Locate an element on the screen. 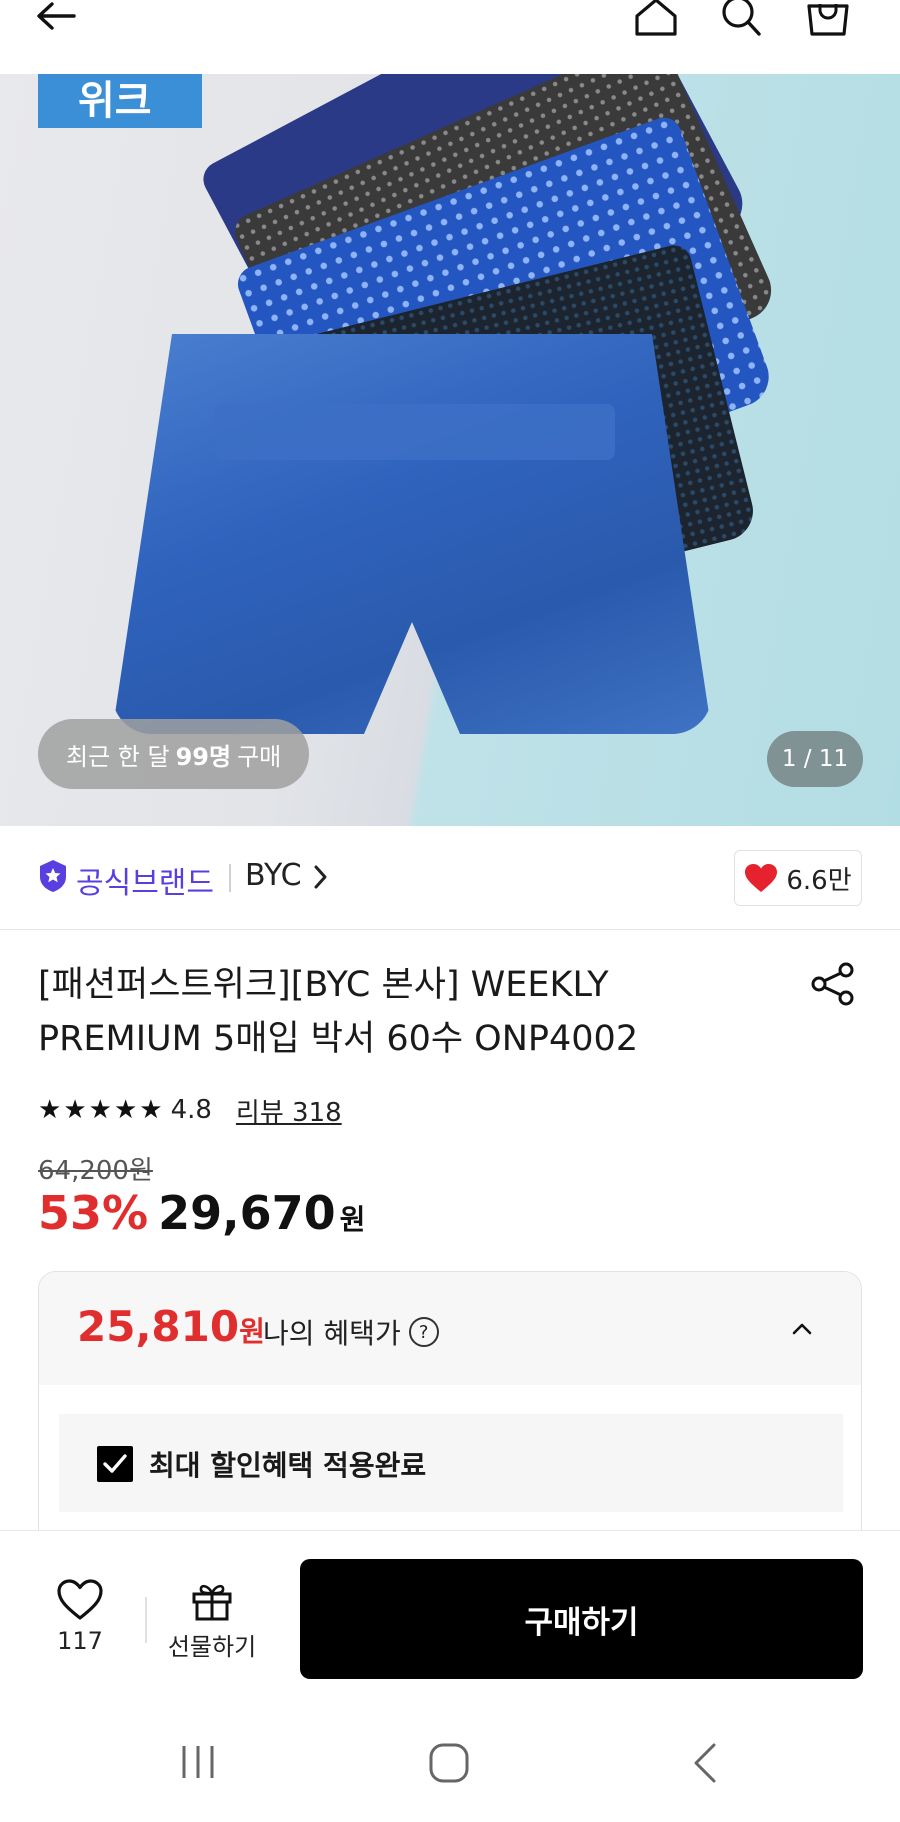 Image resolution: width=900 pixels, height=1822 pixels. chevron-up-icon is located at coordinates (802, 1329).